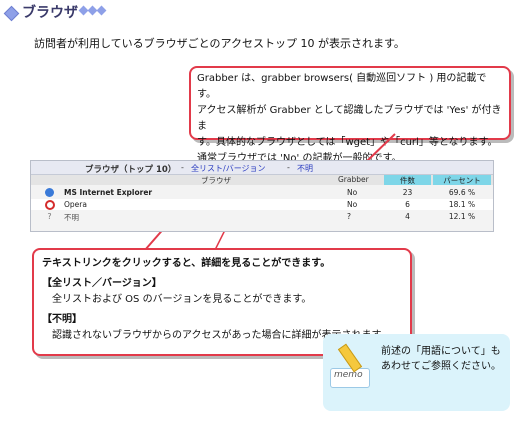 This screenshot has width=521, height=430. What do you see at coordinates (108, 192) in the screenshot?
I see `browser-name: MS Internet Explorer` at bounding box center [108, 192].